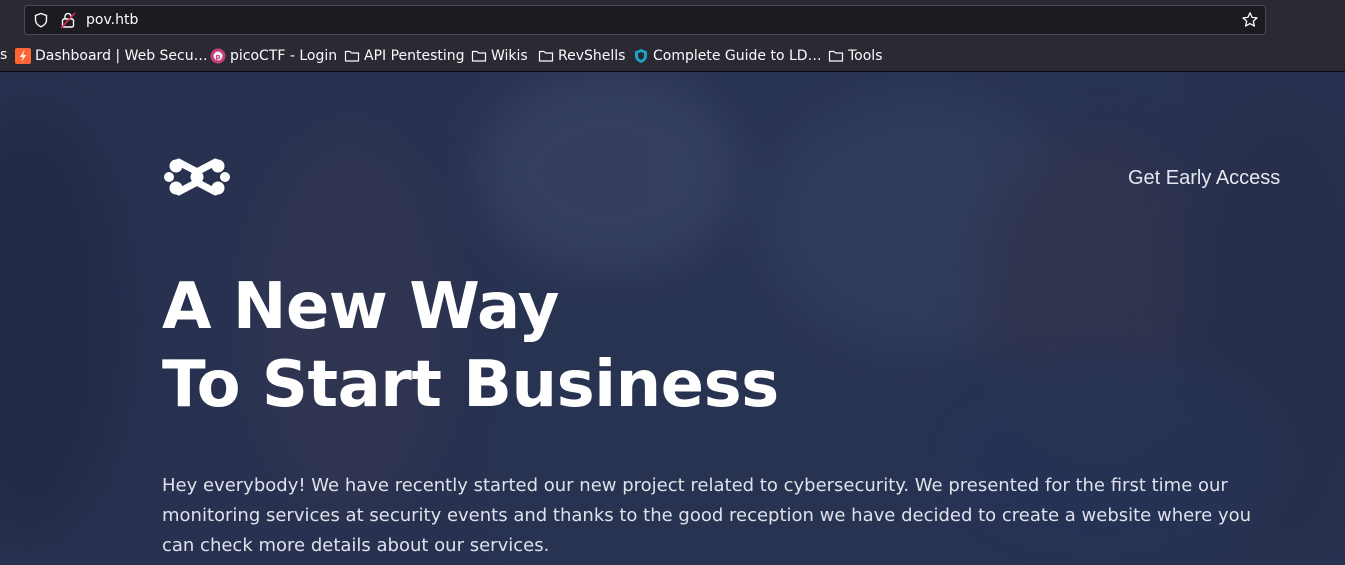  I want to click on bookmark-item: p picoCTF - Login, so click(273, 56).